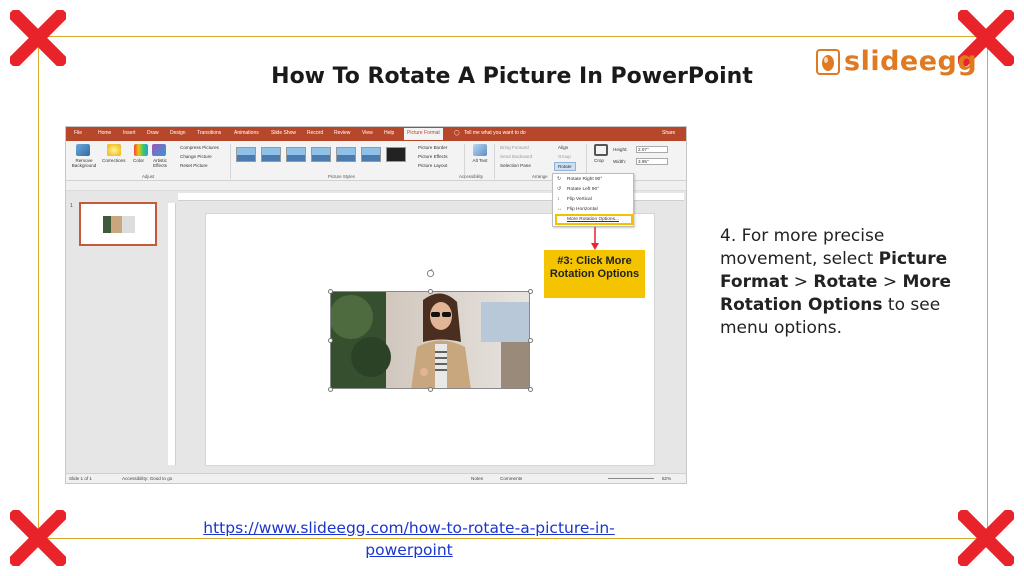 Image resolution: width=1024 pixels, height=576 pixels. What do you see at coordinates (104, 133) in the screenshot?
I see `tab-home: Home` at bounding box center [104, 133].